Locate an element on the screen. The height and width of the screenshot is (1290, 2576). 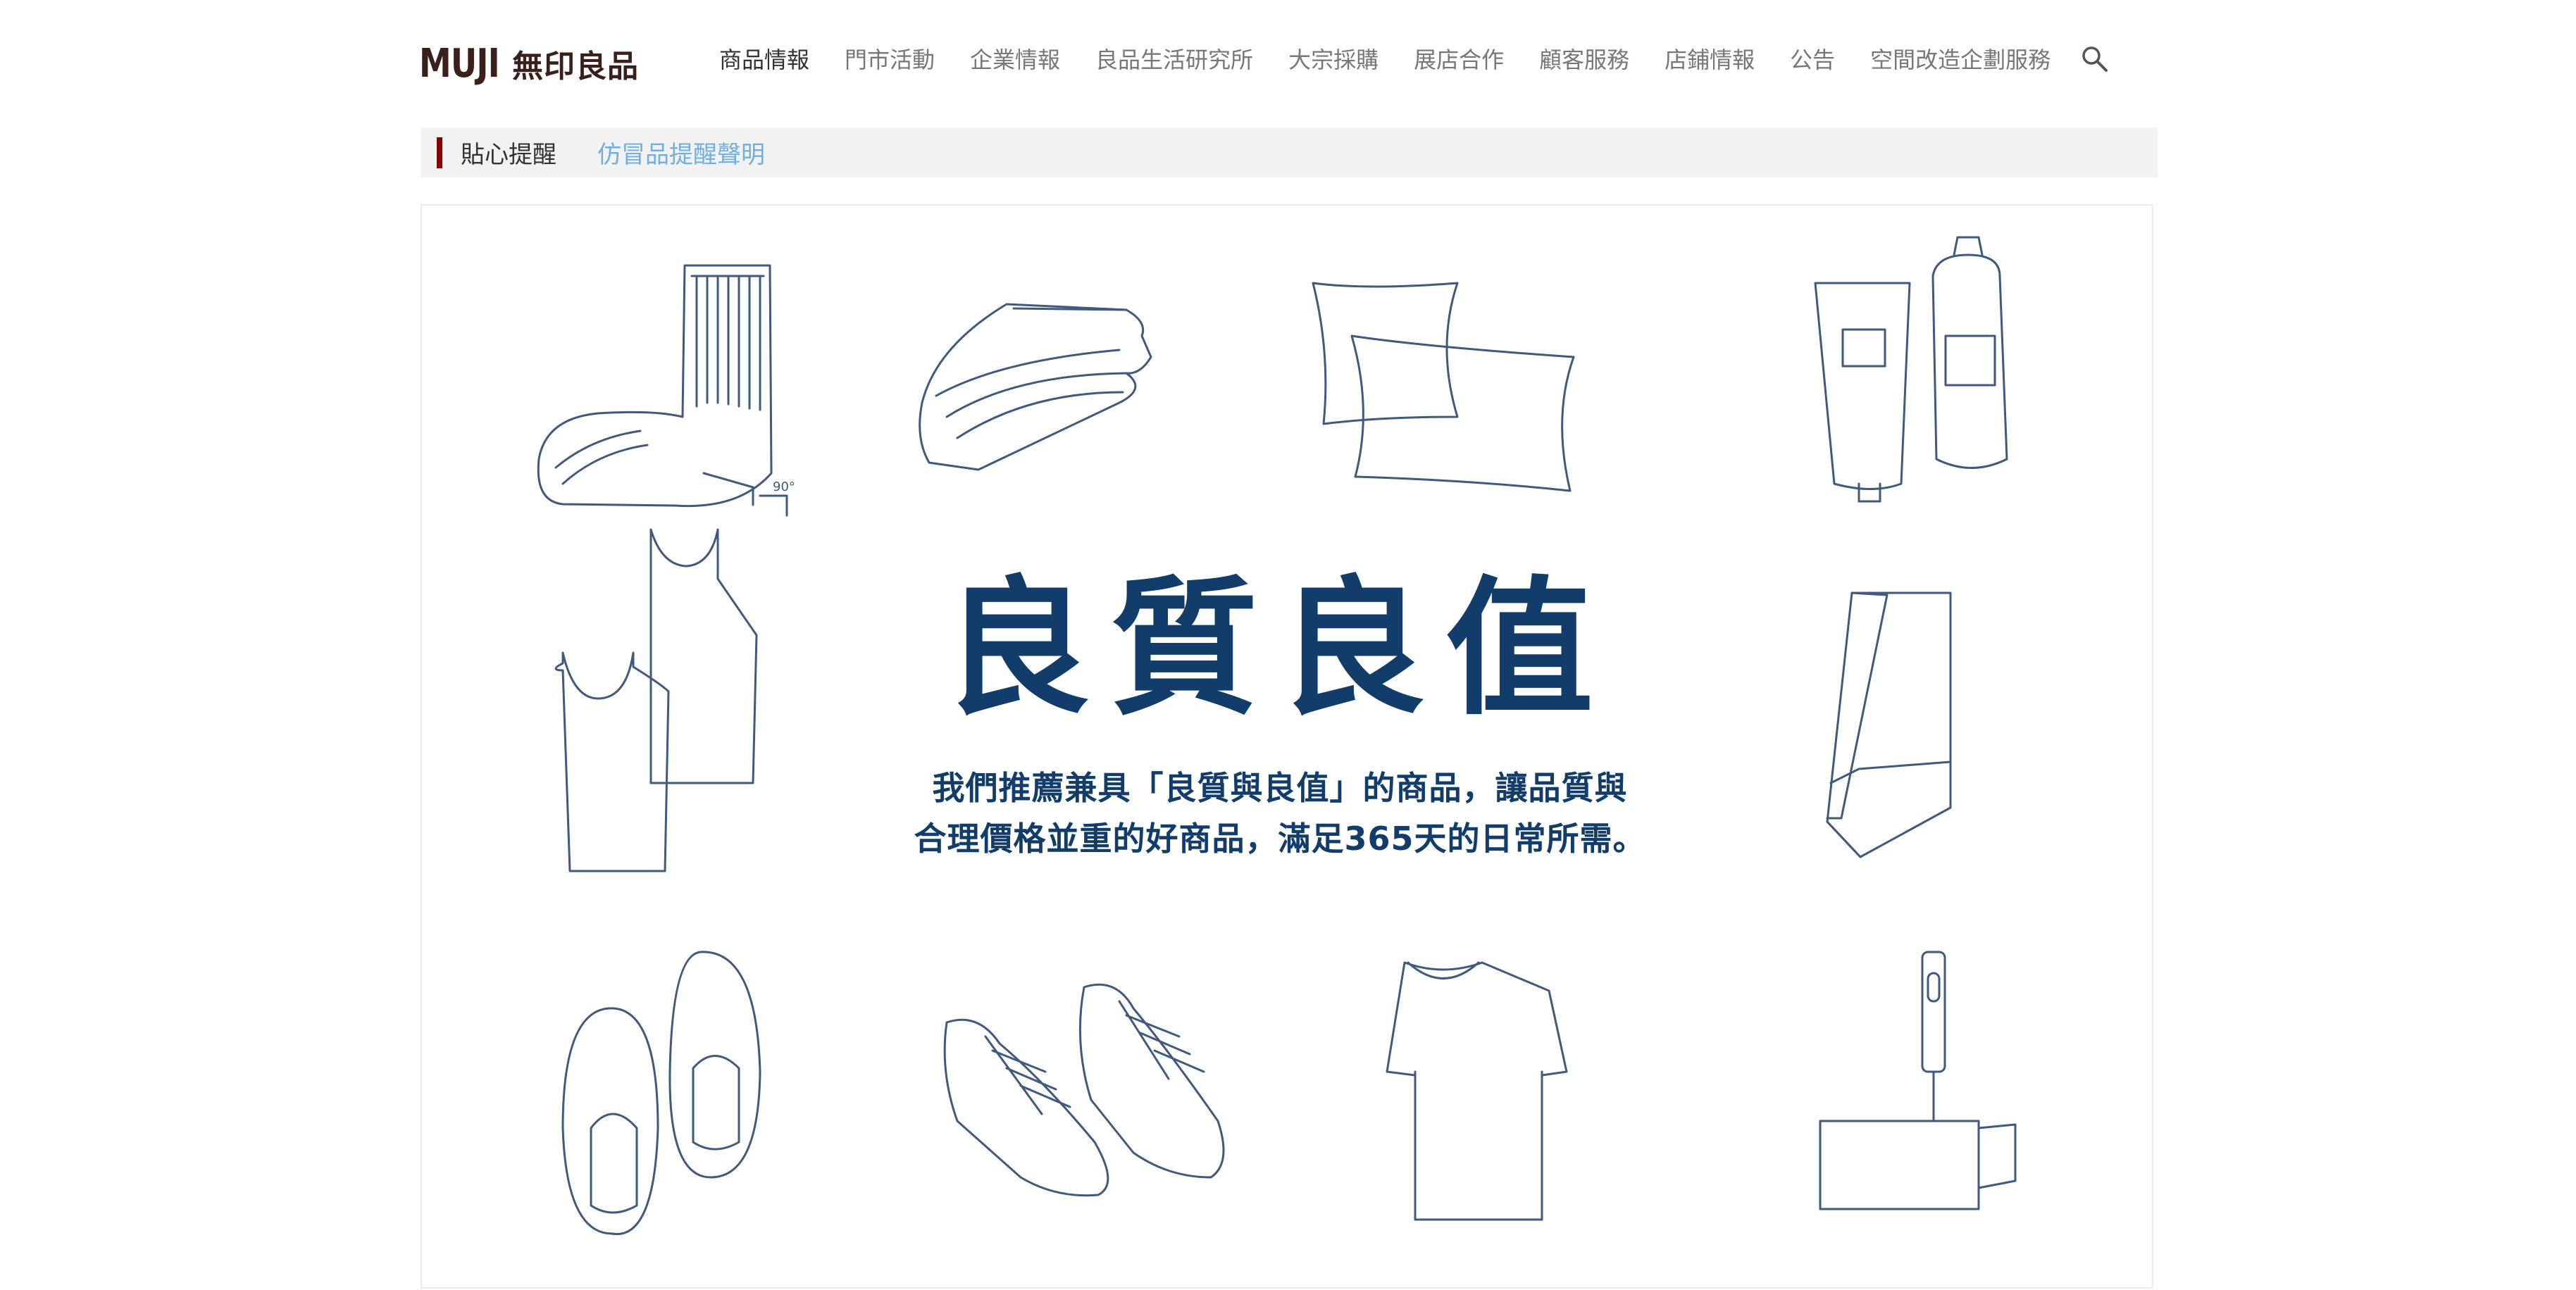
banner-subtitle-line2: 合理價格並重的好商品，滿足365天的日常所需。 is located at coordinates (1280, 839).